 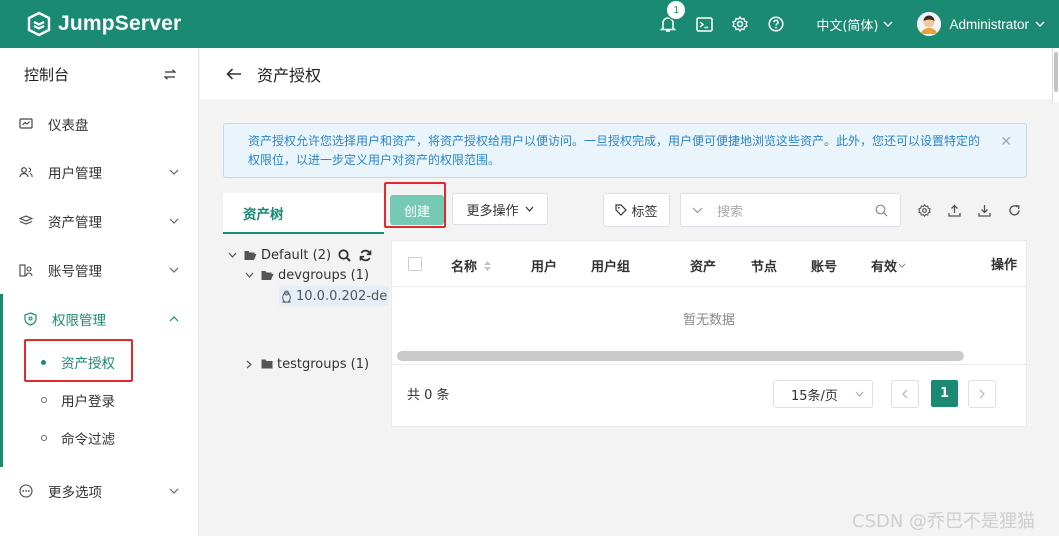 I want to click on page-size-value: 15条/页, so click(x=814, y=396).